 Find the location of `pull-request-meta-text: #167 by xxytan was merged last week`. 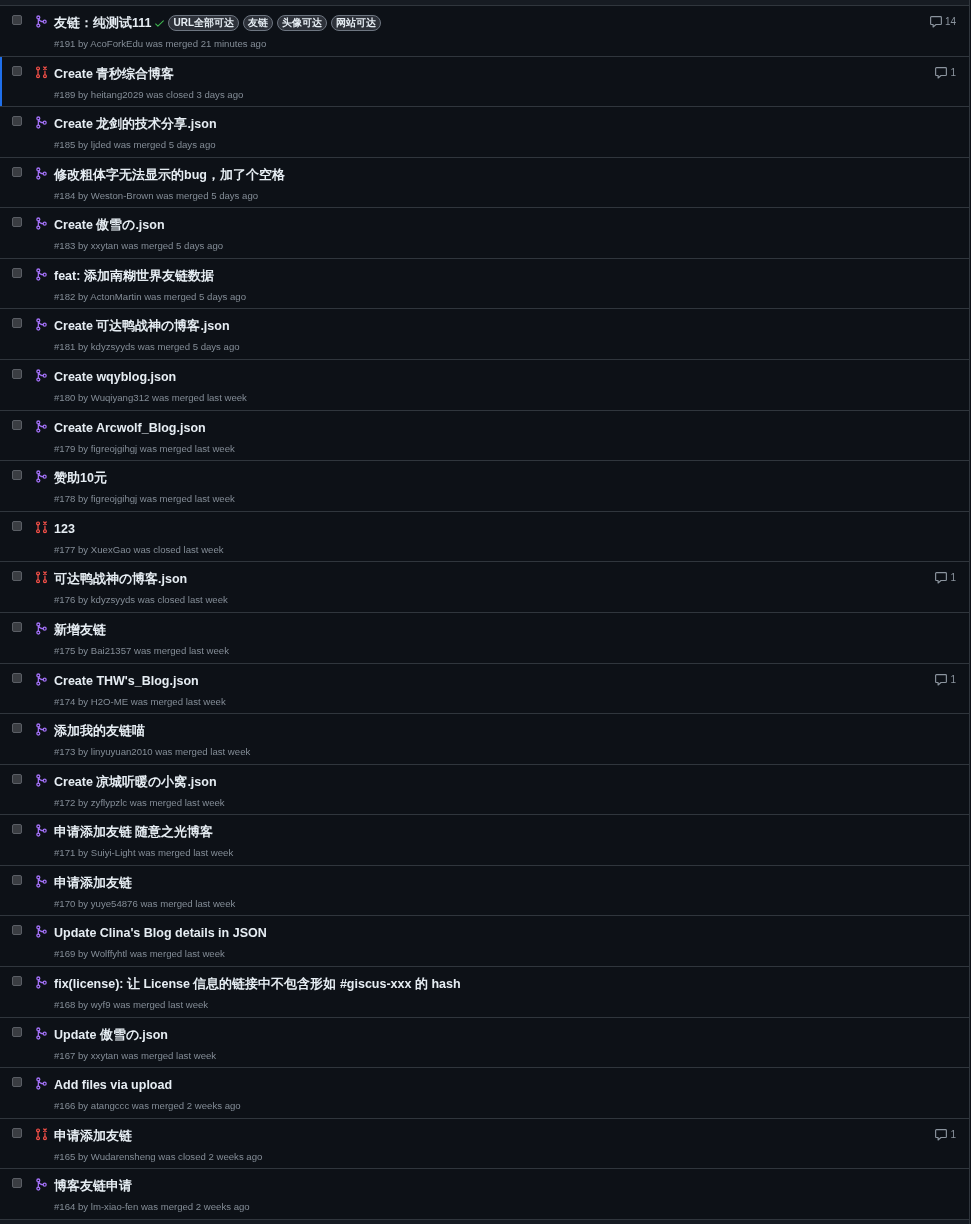

pull-request-meta-text: #167 by xxytan was merged last week is located at coordinates (135, 1055).